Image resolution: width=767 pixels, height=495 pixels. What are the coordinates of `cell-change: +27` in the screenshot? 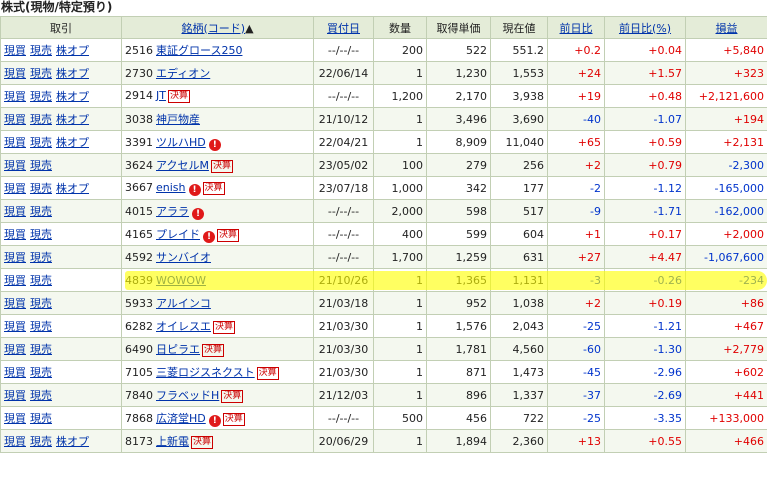 It's located at (576, 257).